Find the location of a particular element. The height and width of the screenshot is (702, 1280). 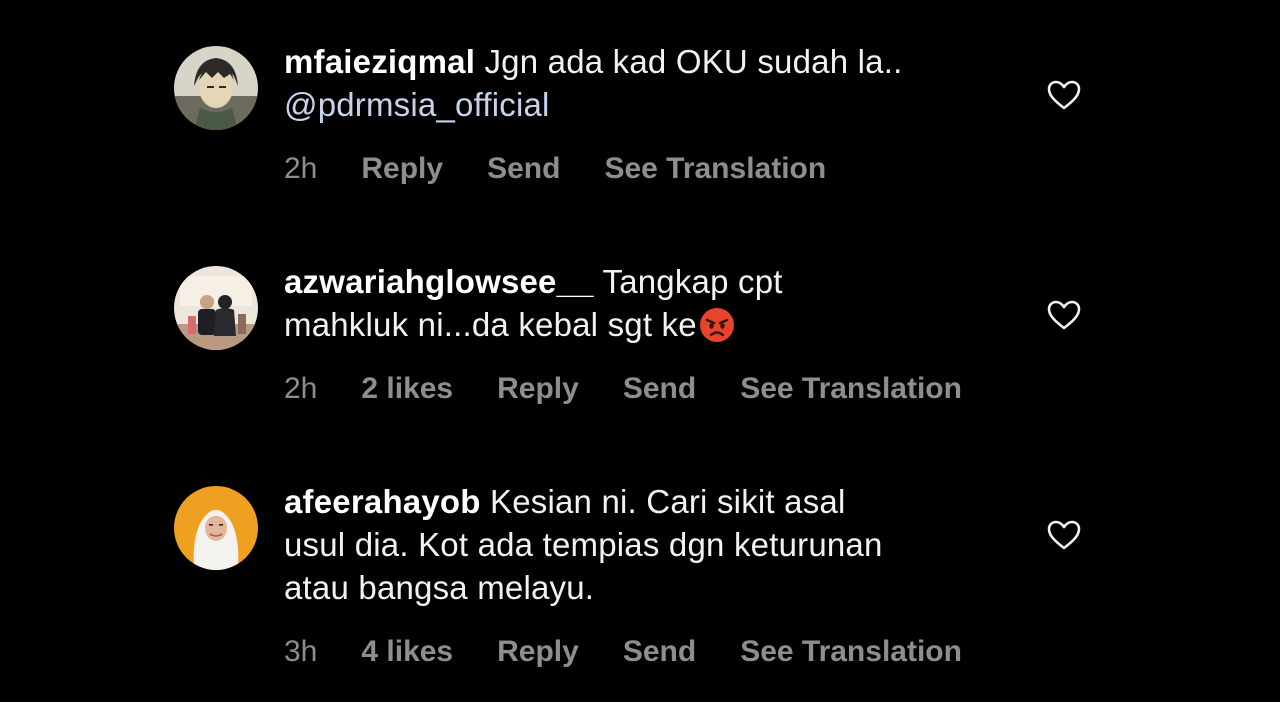

comment-time: 3h is located at coordinates (301, 651).